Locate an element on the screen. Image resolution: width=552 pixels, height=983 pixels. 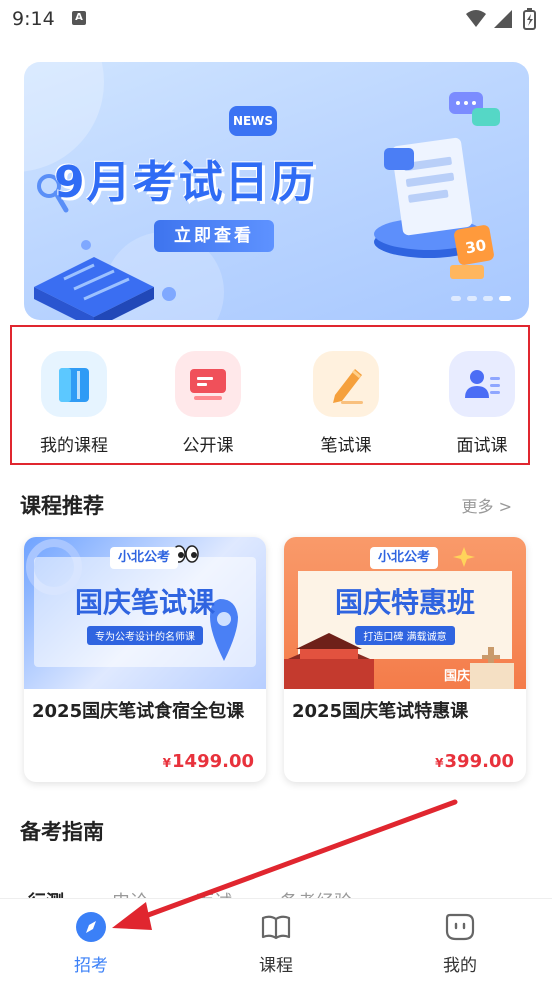
nav-label: 我的 is located at coordinates (460, 966).